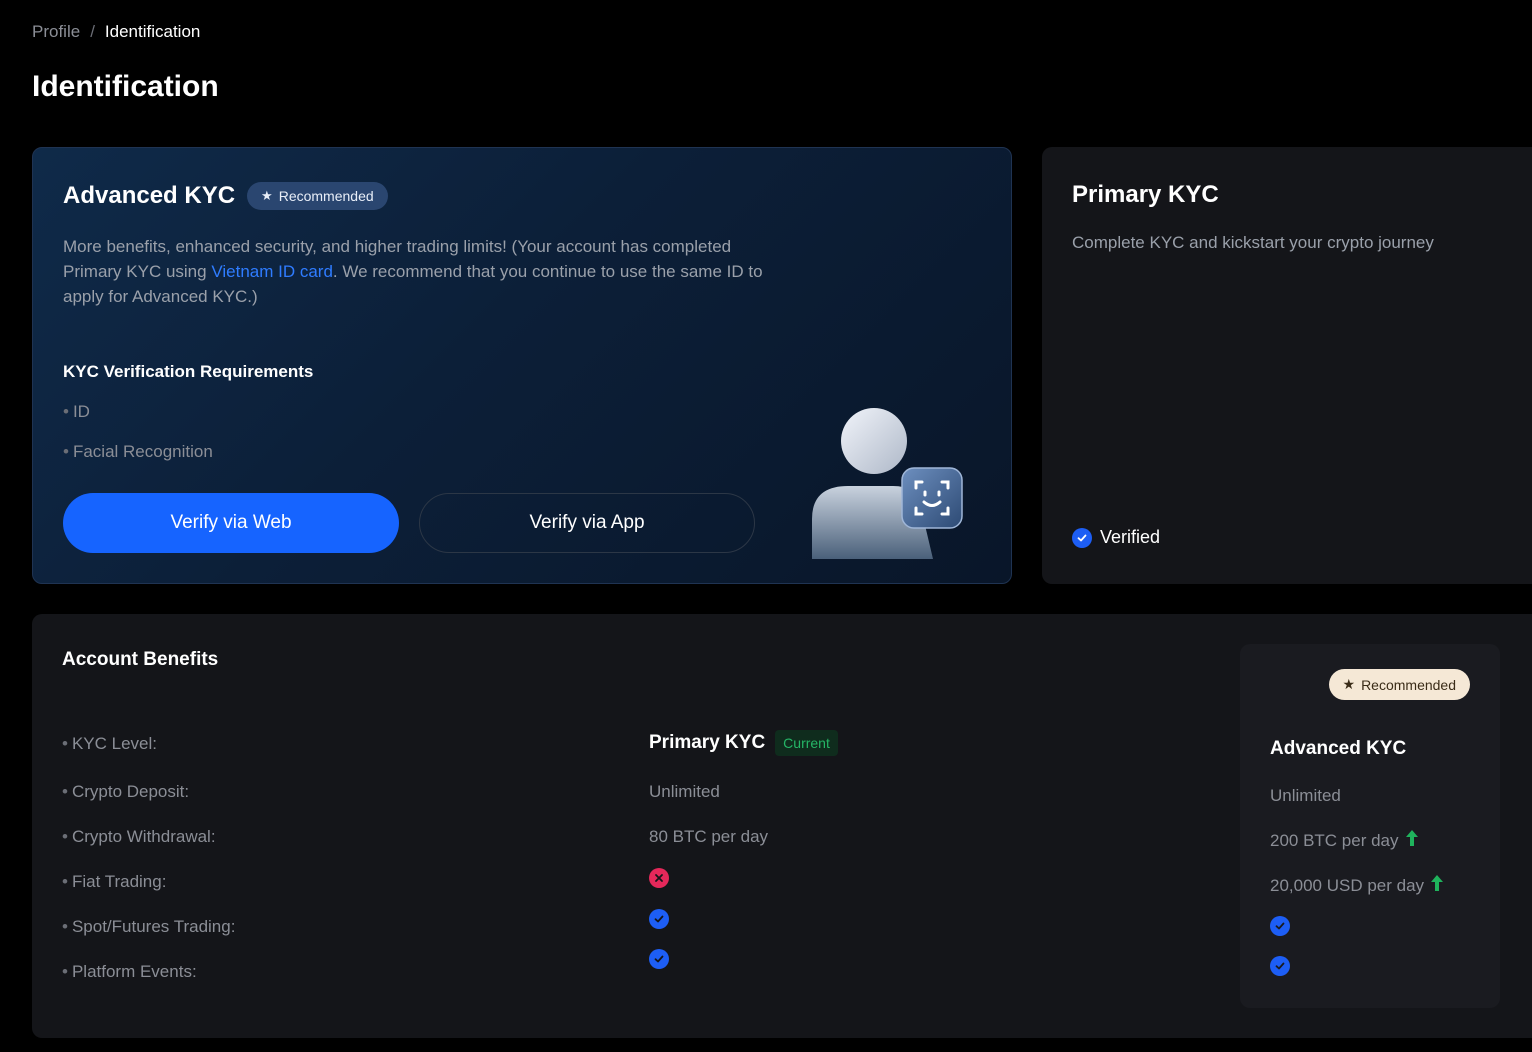 This screenshot has width=1532, height=1052. I want to click on requirements-title: KYC Verification Requirements, so click(188, 371).